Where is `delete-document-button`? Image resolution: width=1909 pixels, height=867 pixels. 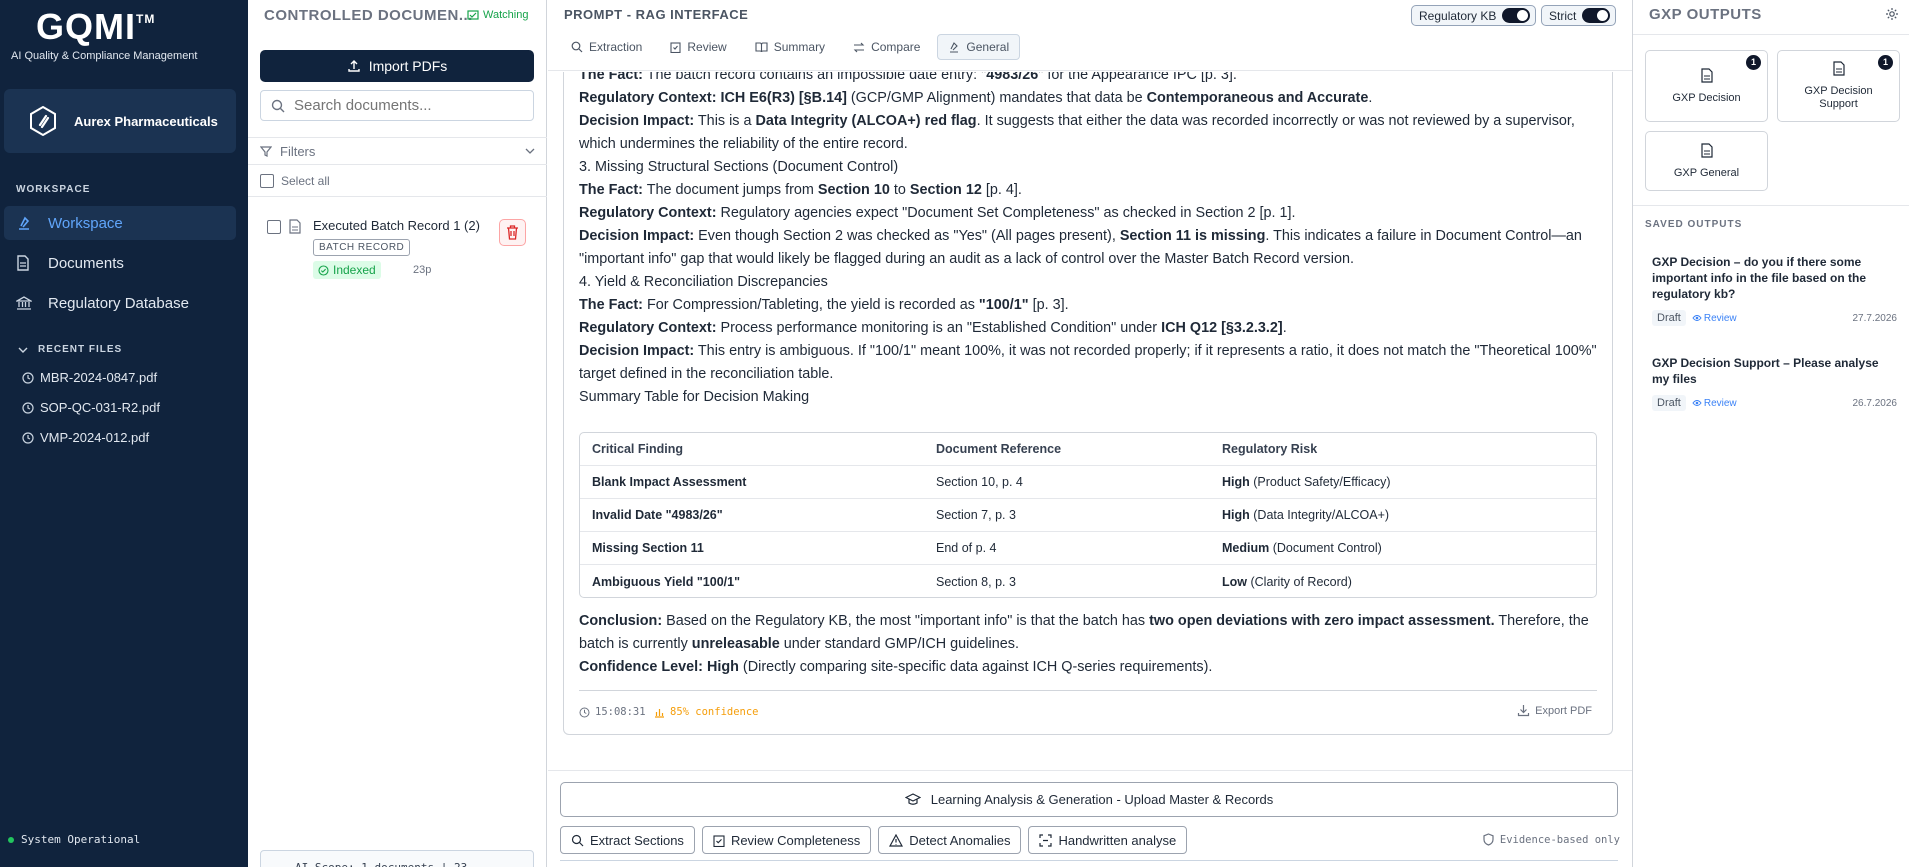 delete-document-button is located at coordinates (512, 232).